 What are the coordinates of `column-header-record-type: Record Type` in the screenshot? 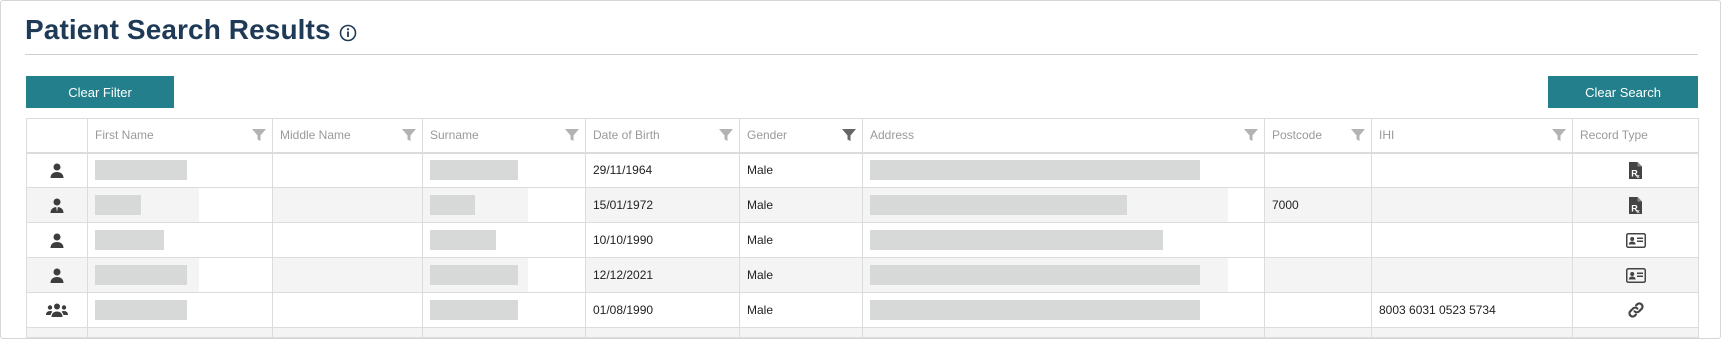 It's located at (1635, 136).